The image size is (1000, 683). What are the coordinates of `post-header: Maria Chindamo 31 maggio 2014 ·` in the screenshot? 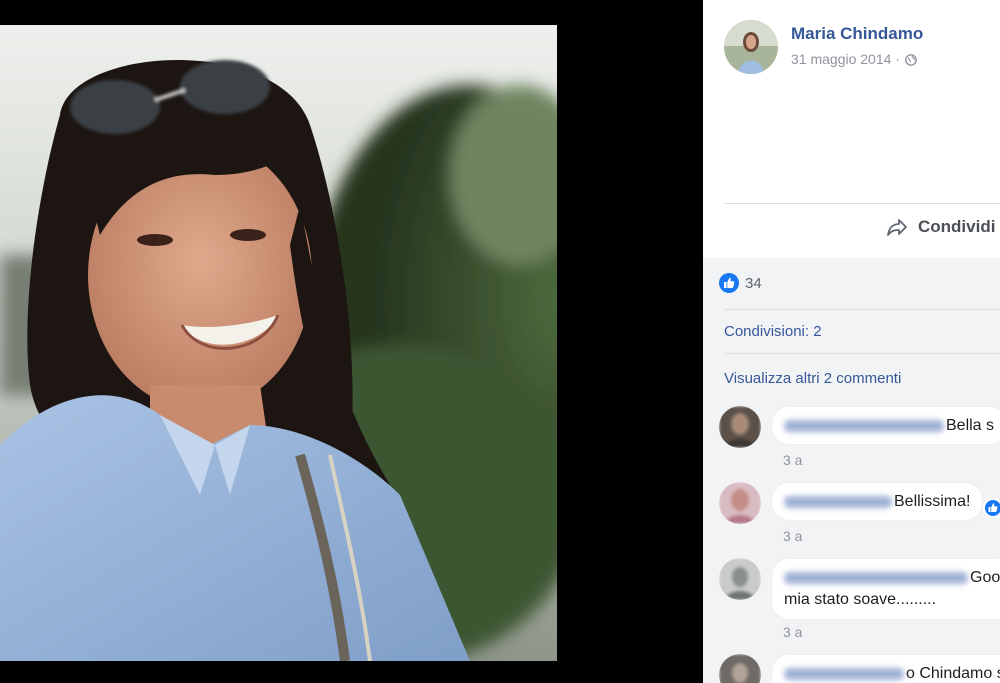 It's located at (823, 47).